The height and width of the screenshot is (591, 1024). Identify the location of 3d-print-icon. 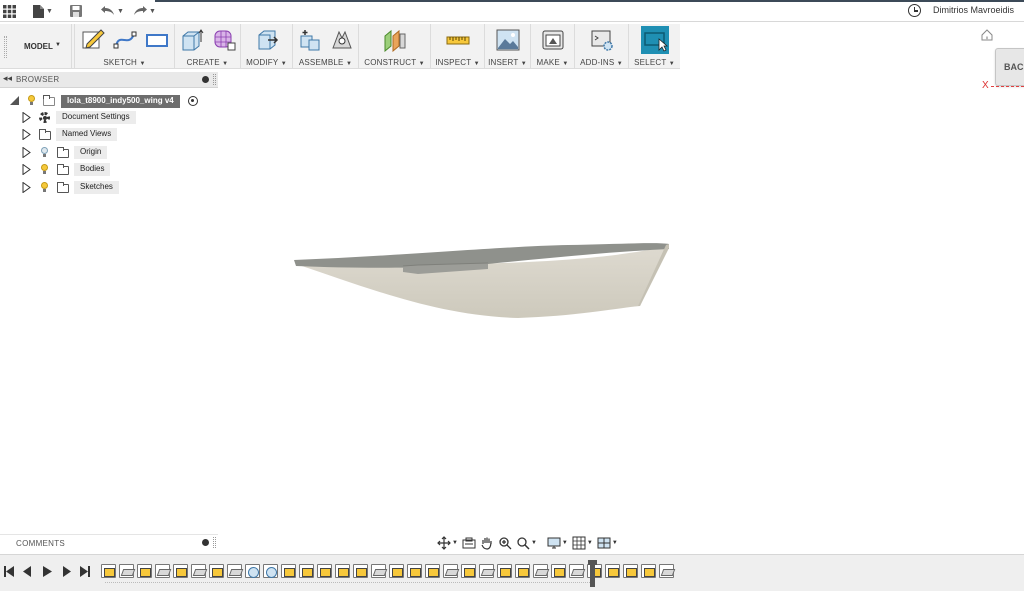
(553, 40).